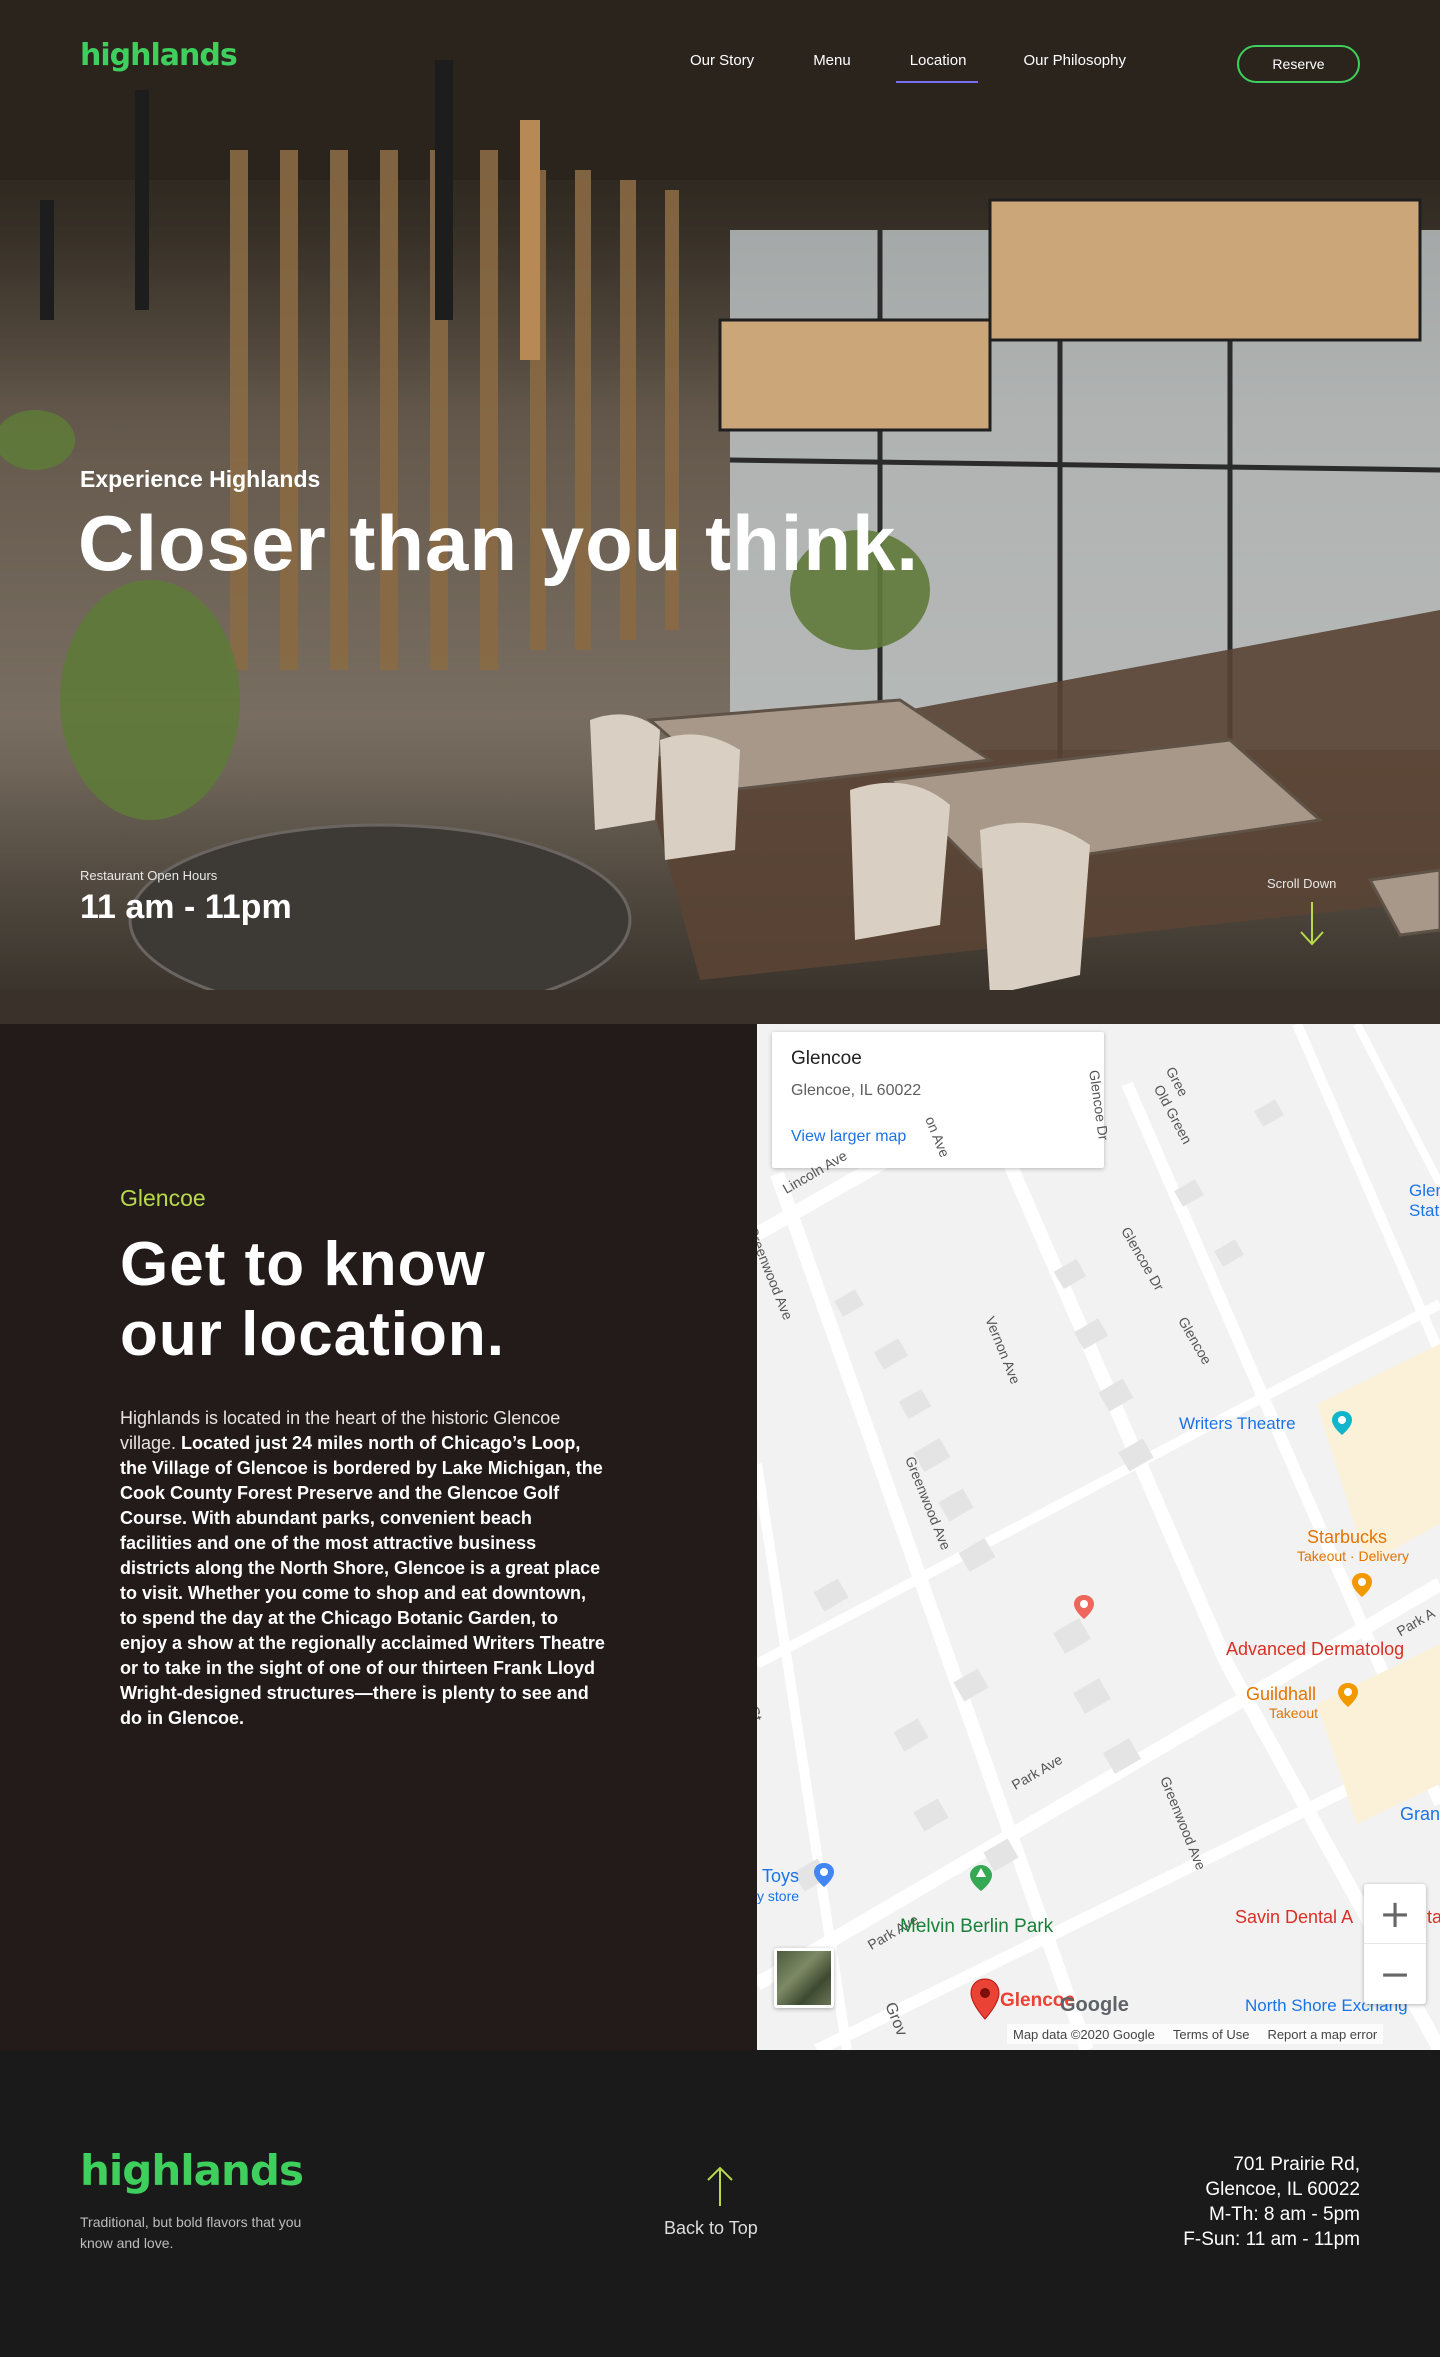  I want to click on zoom-out-button: −, so click(1395, 1974).